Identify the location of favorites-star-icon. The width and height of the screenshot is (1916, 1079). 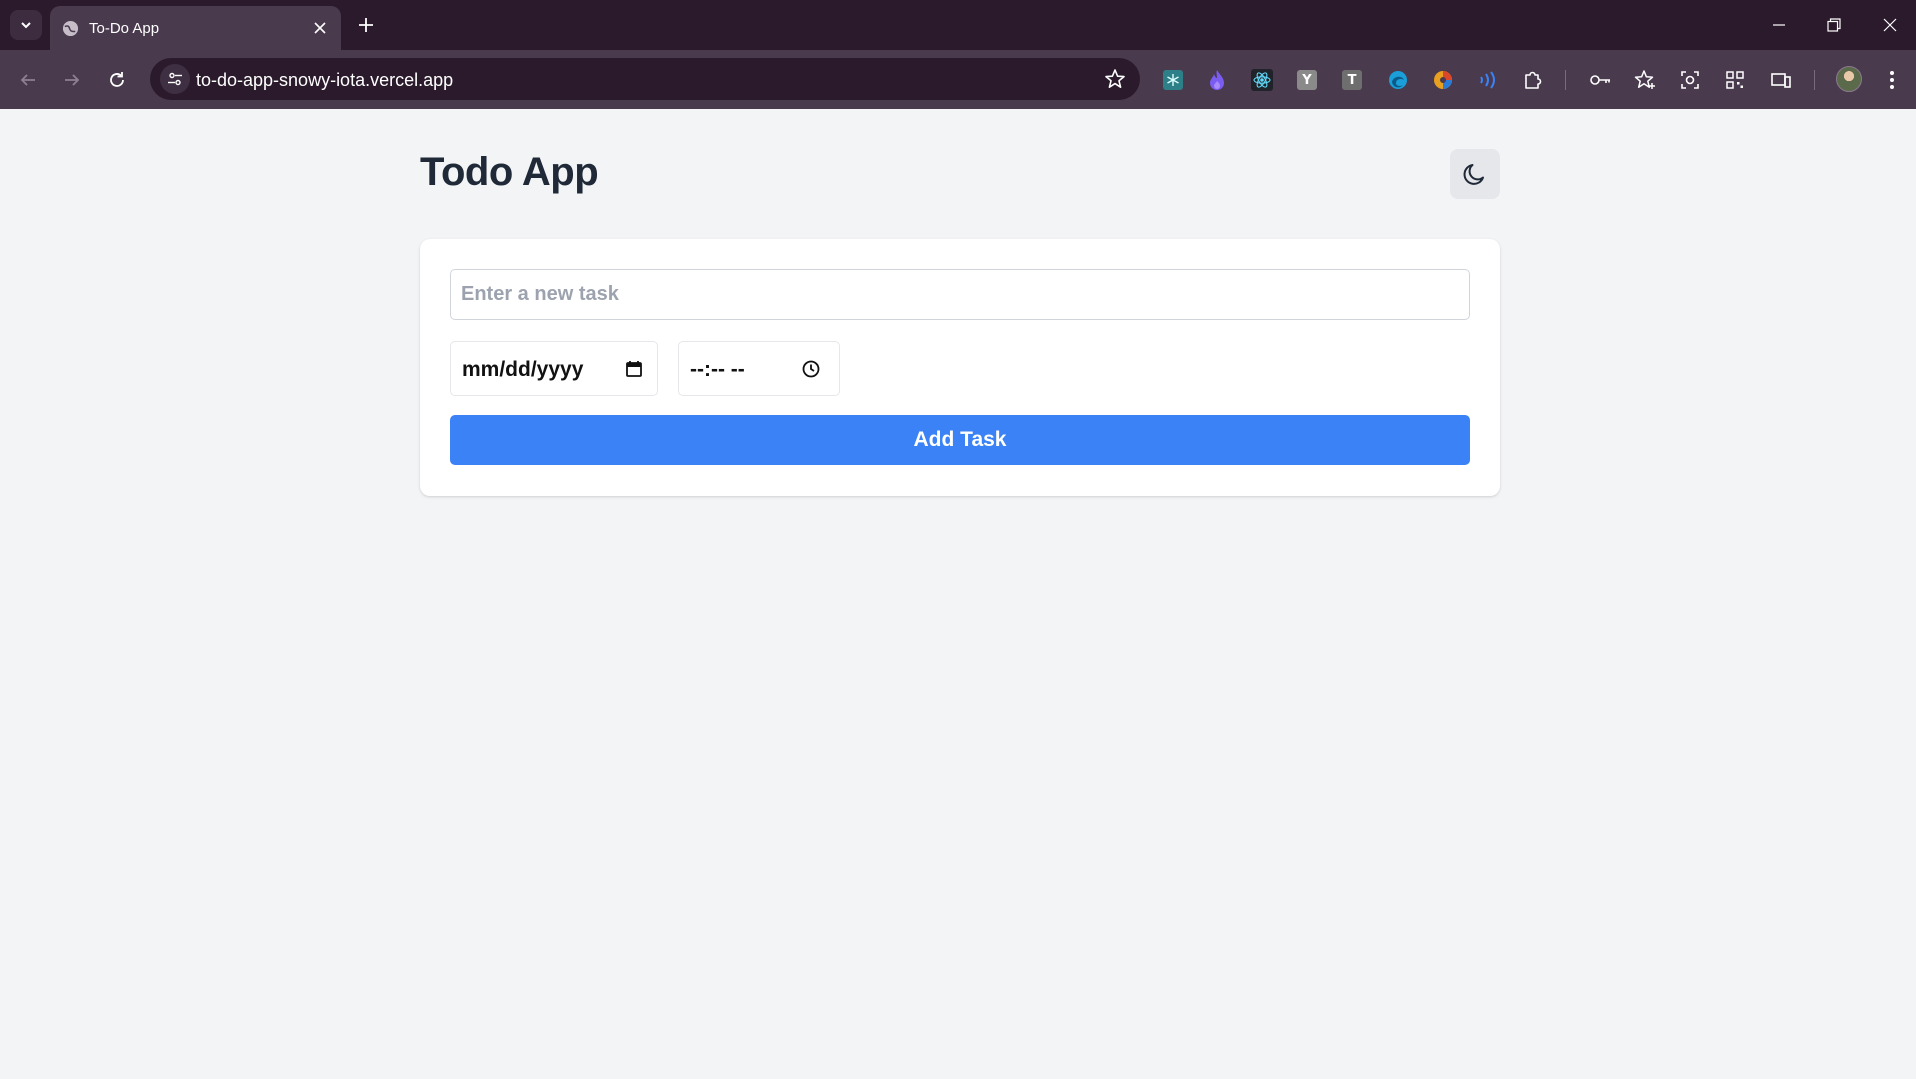
(1645, 80).